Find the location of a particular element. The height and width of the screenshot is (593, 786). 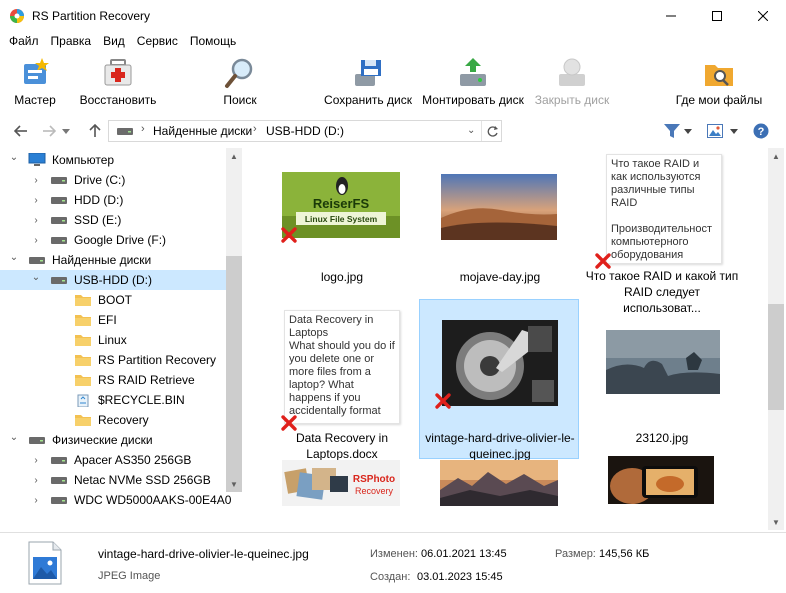

save-disk-label: Сохранить диск is located at coordinates (368, 100).